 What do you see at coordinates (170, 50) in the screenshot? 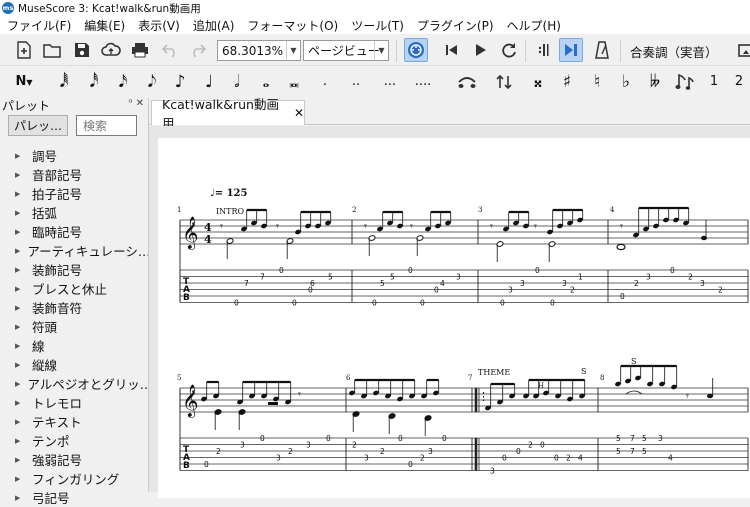
I see `undo-icon` at bounding box center [170, 50].